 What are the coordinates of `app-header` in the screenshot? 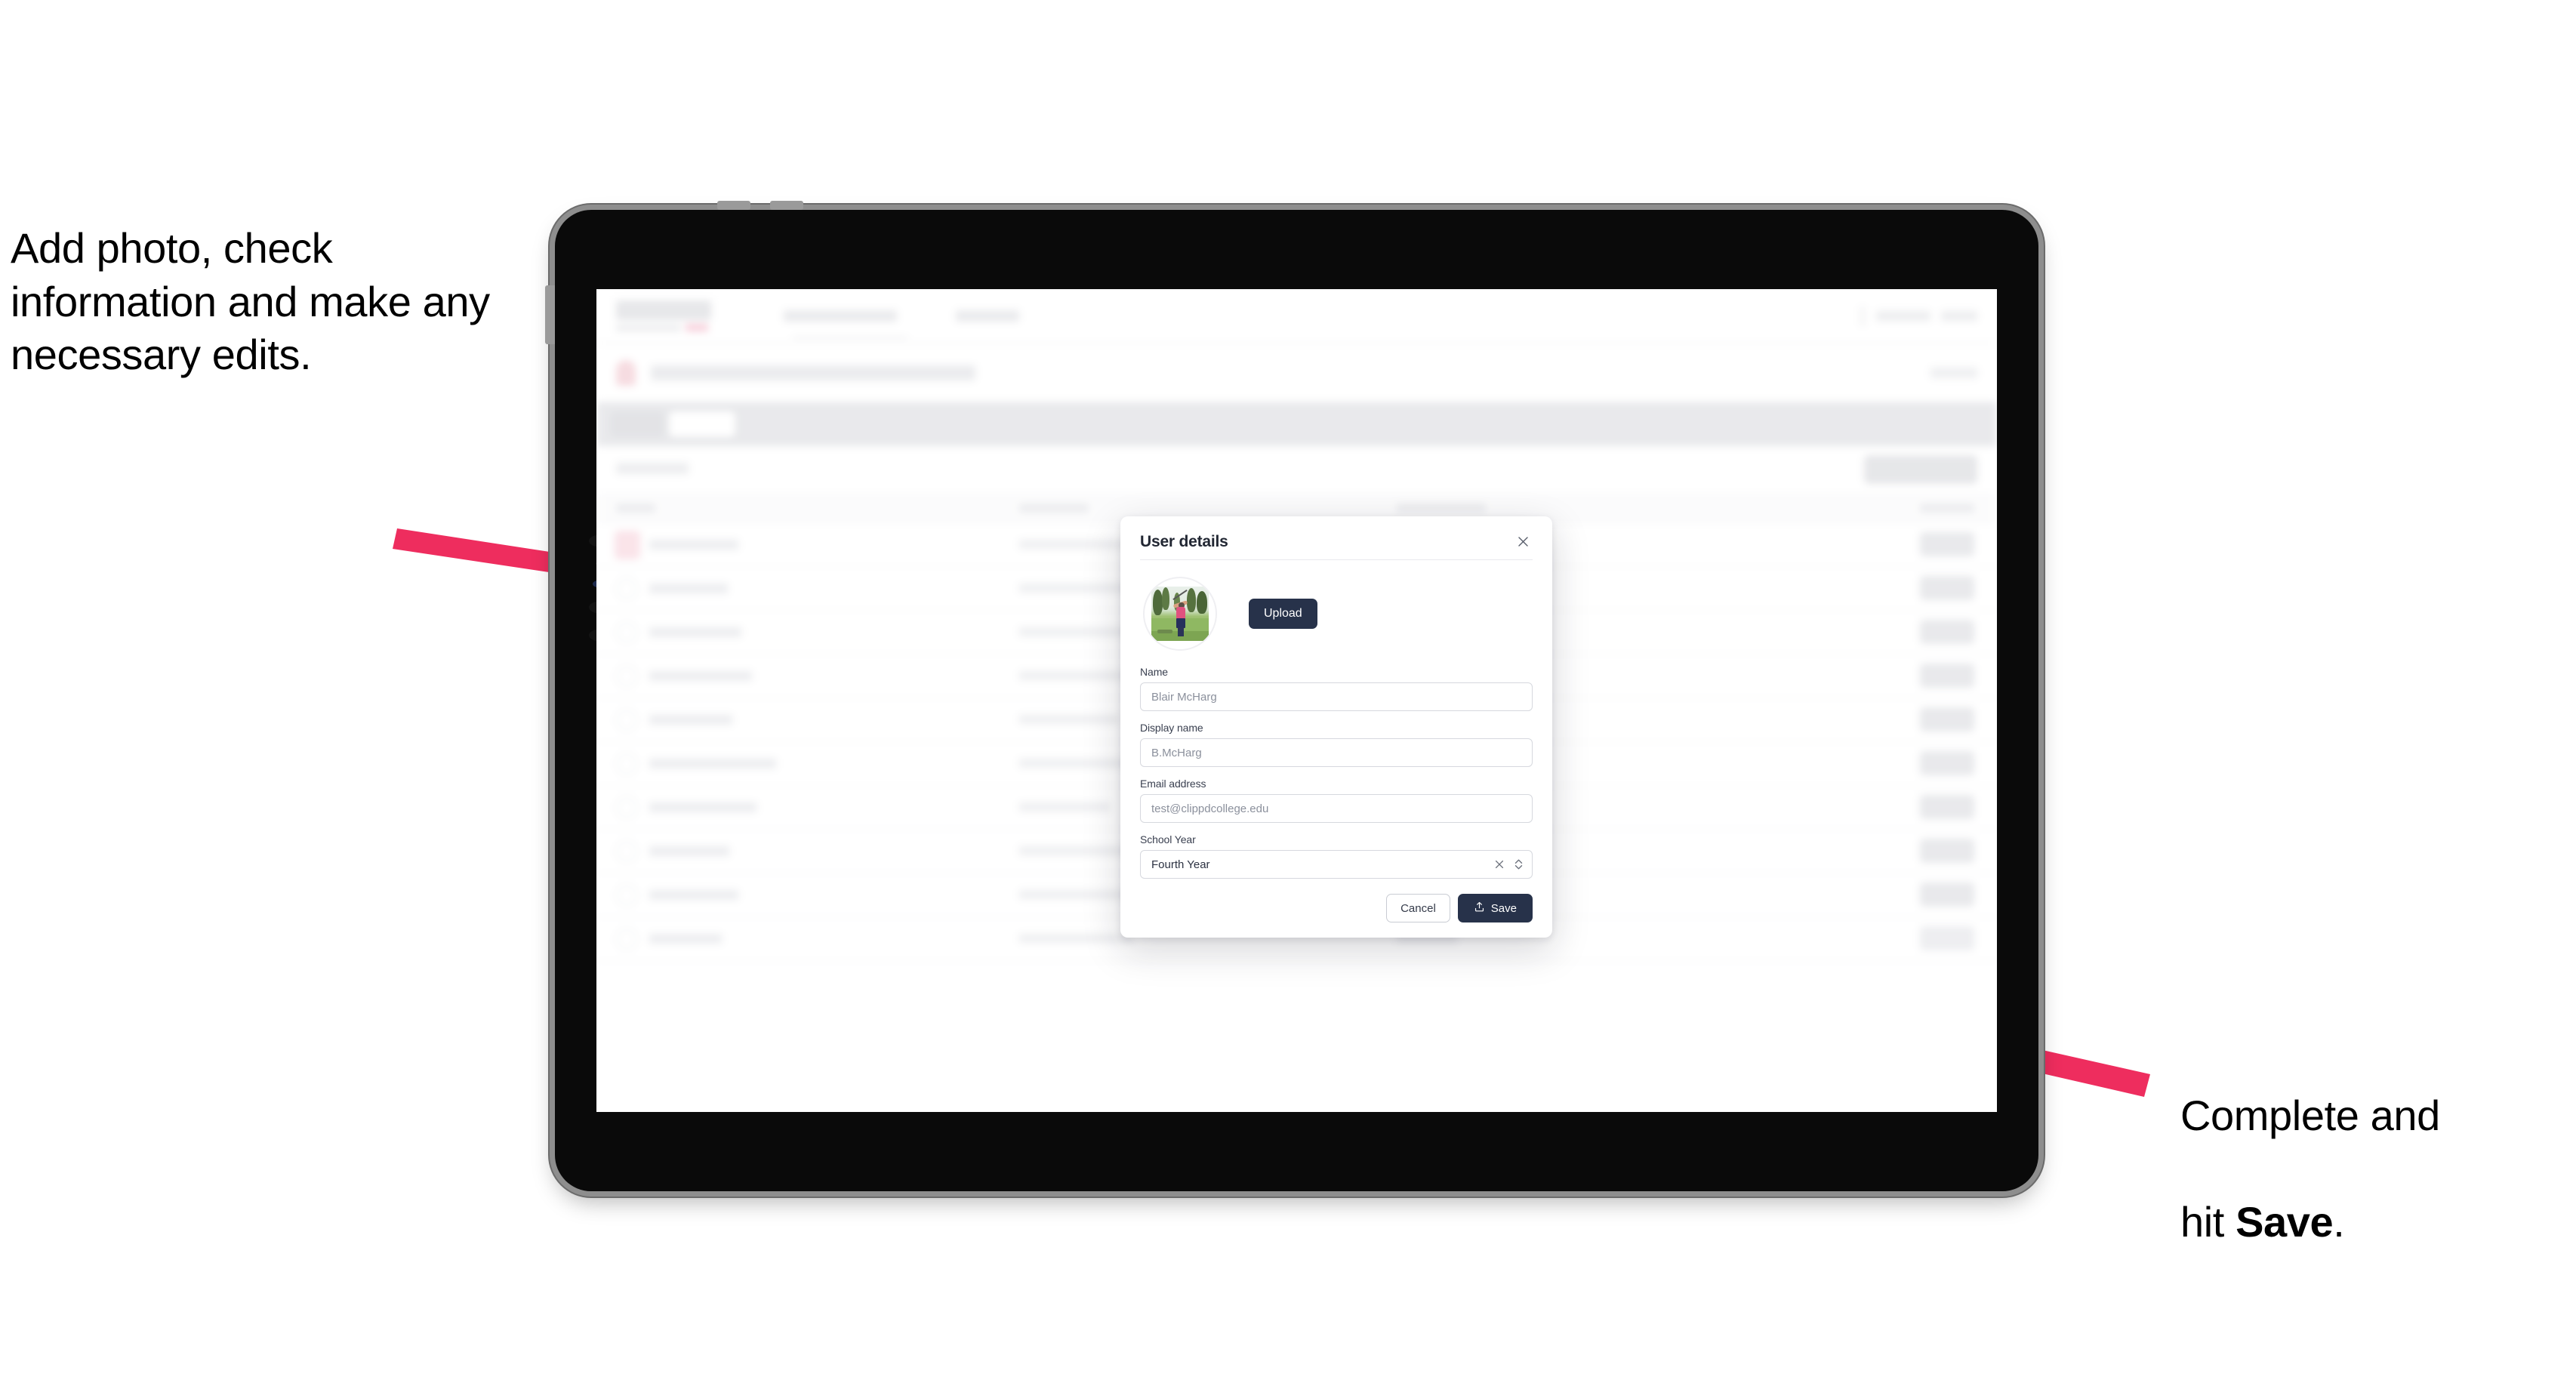 It's located at (1296, 316).